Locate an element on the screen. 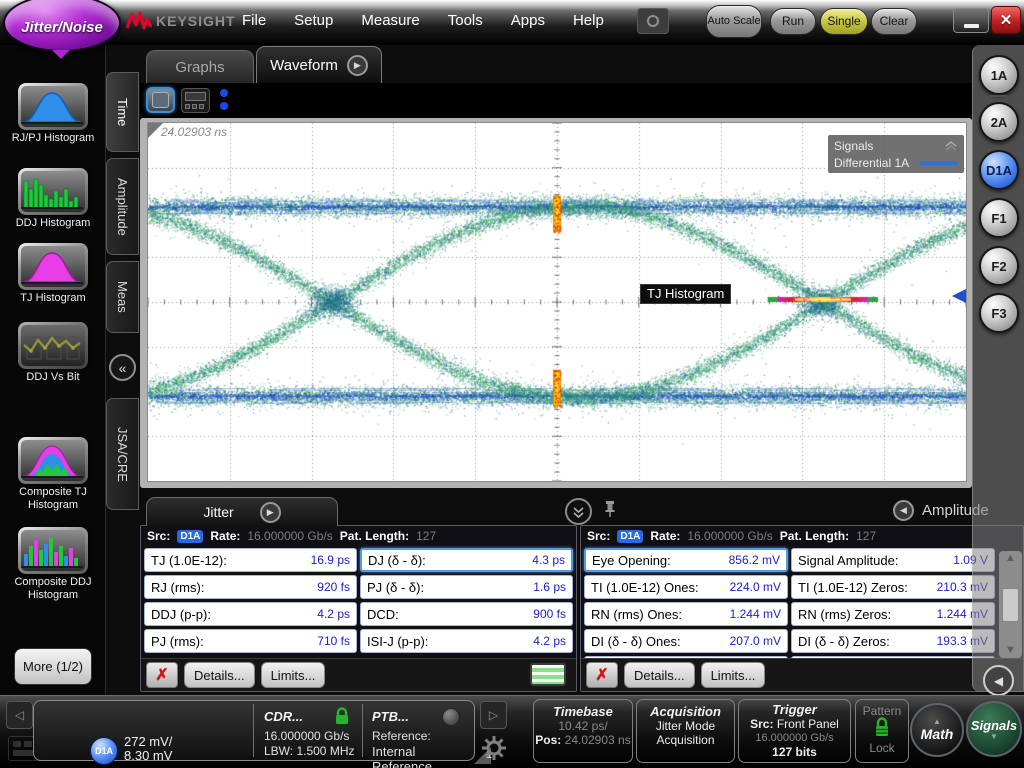 The image size is (1024, 768). jitter-close-button: ✗ is located at coordinates (162, 675).